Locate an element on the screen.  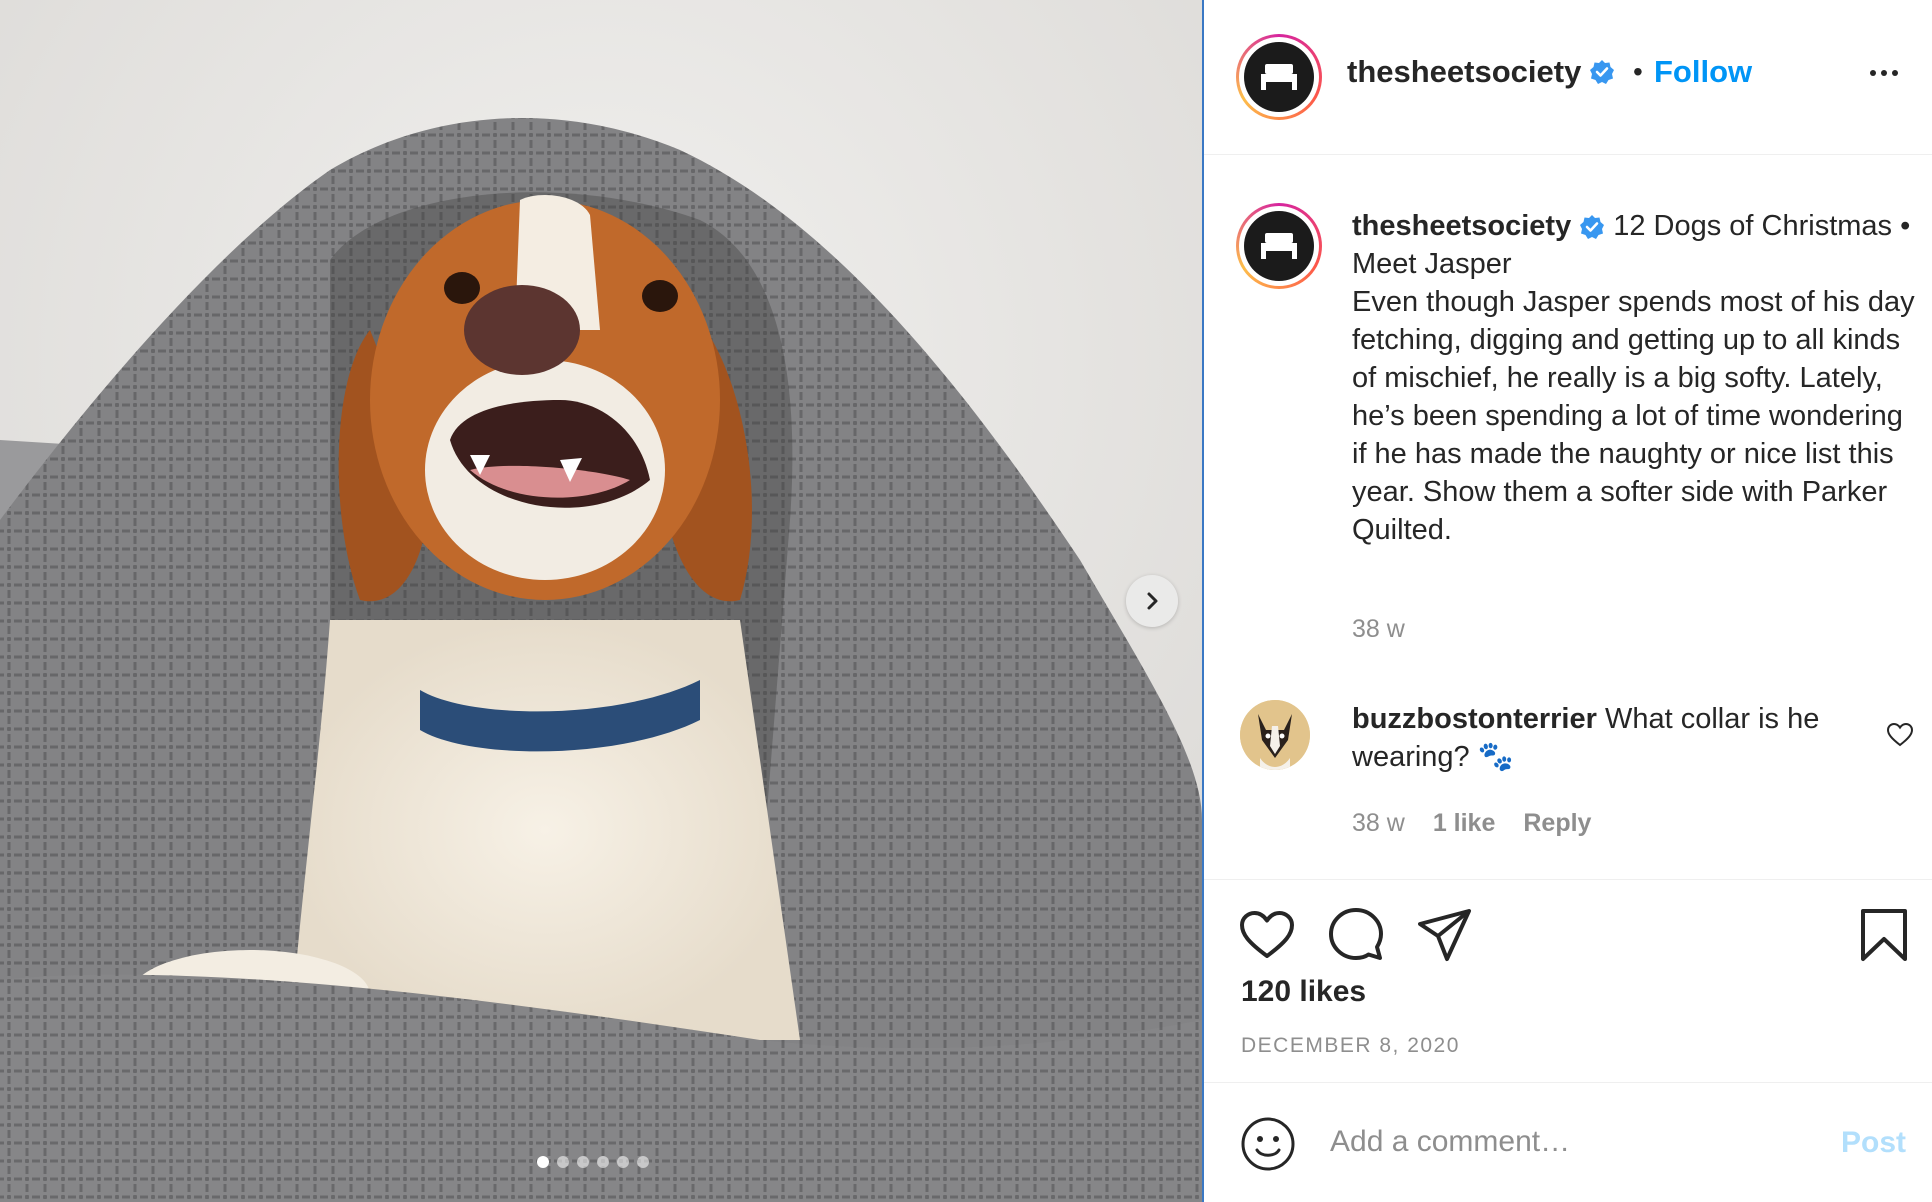
more-options-button is located at coordinates (1884, 73).